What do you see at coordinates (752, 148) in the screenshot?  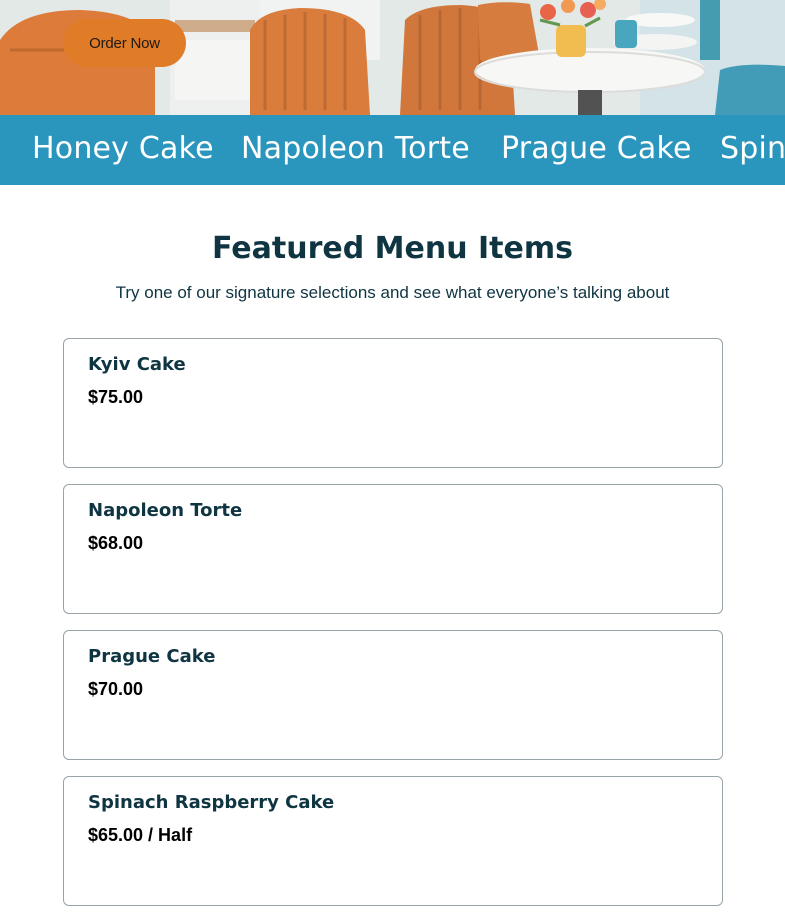 I see `marquee-item: Spinach Raspberry Cake` at bounding box center [752, 148].